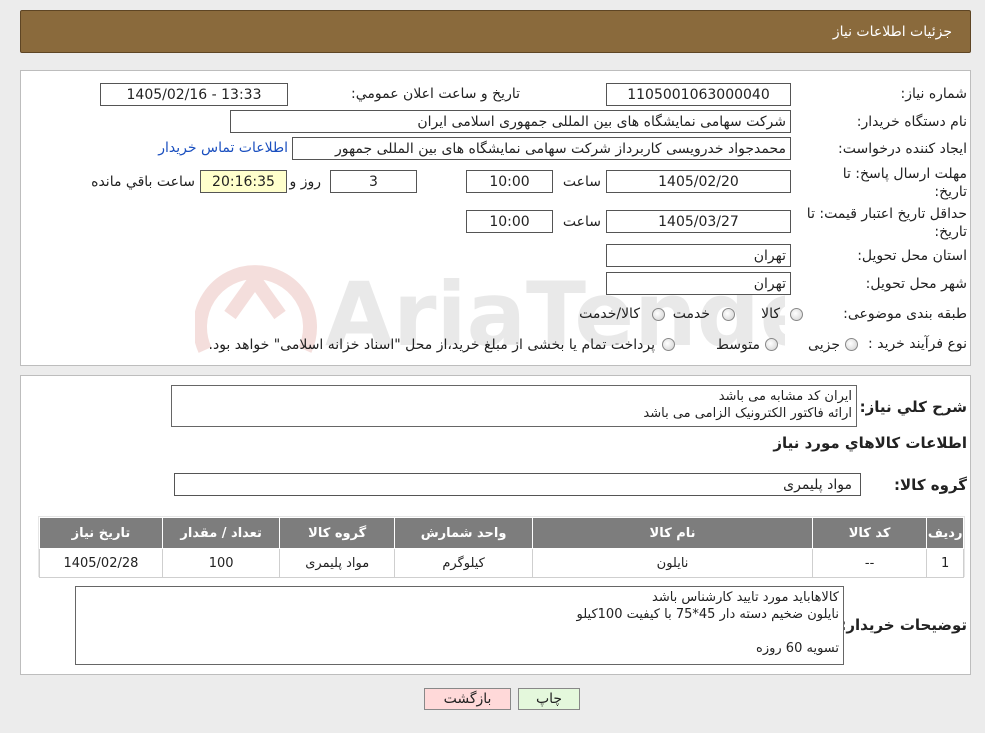 Image resolution: width=985 pixels, height=733 pixels. What do you see at coordinates (904, 183) in the screenshot?
I see `deadline-label-text: مهلت ارسال پاسخ: تا تاریخ:` at bounding box center [904, 183].